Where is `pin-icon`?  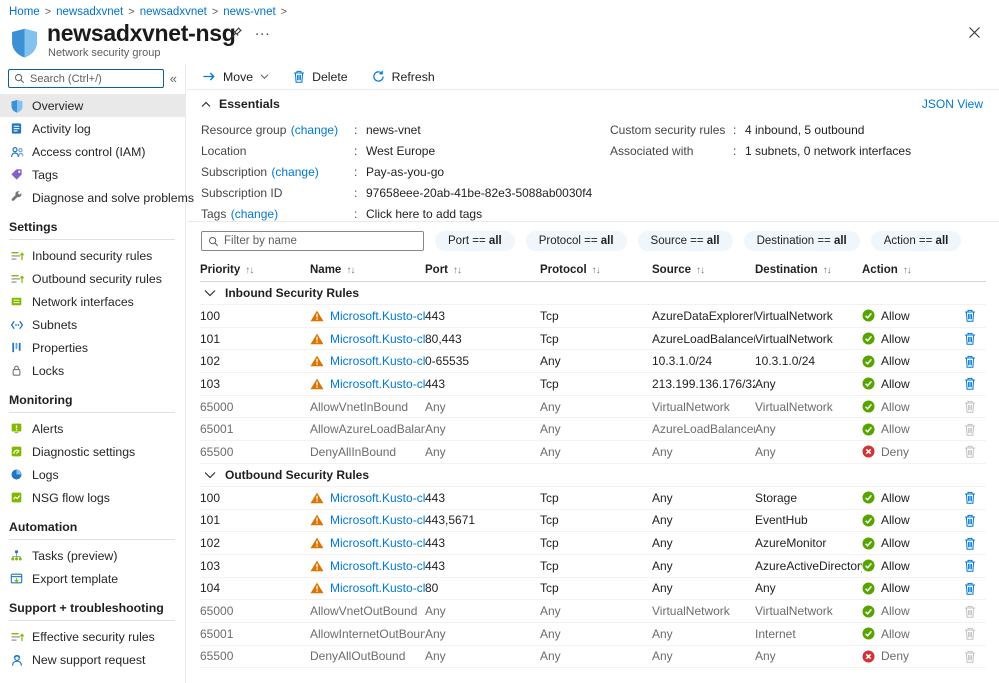 pin-icon is located at coordinates (235, 33).